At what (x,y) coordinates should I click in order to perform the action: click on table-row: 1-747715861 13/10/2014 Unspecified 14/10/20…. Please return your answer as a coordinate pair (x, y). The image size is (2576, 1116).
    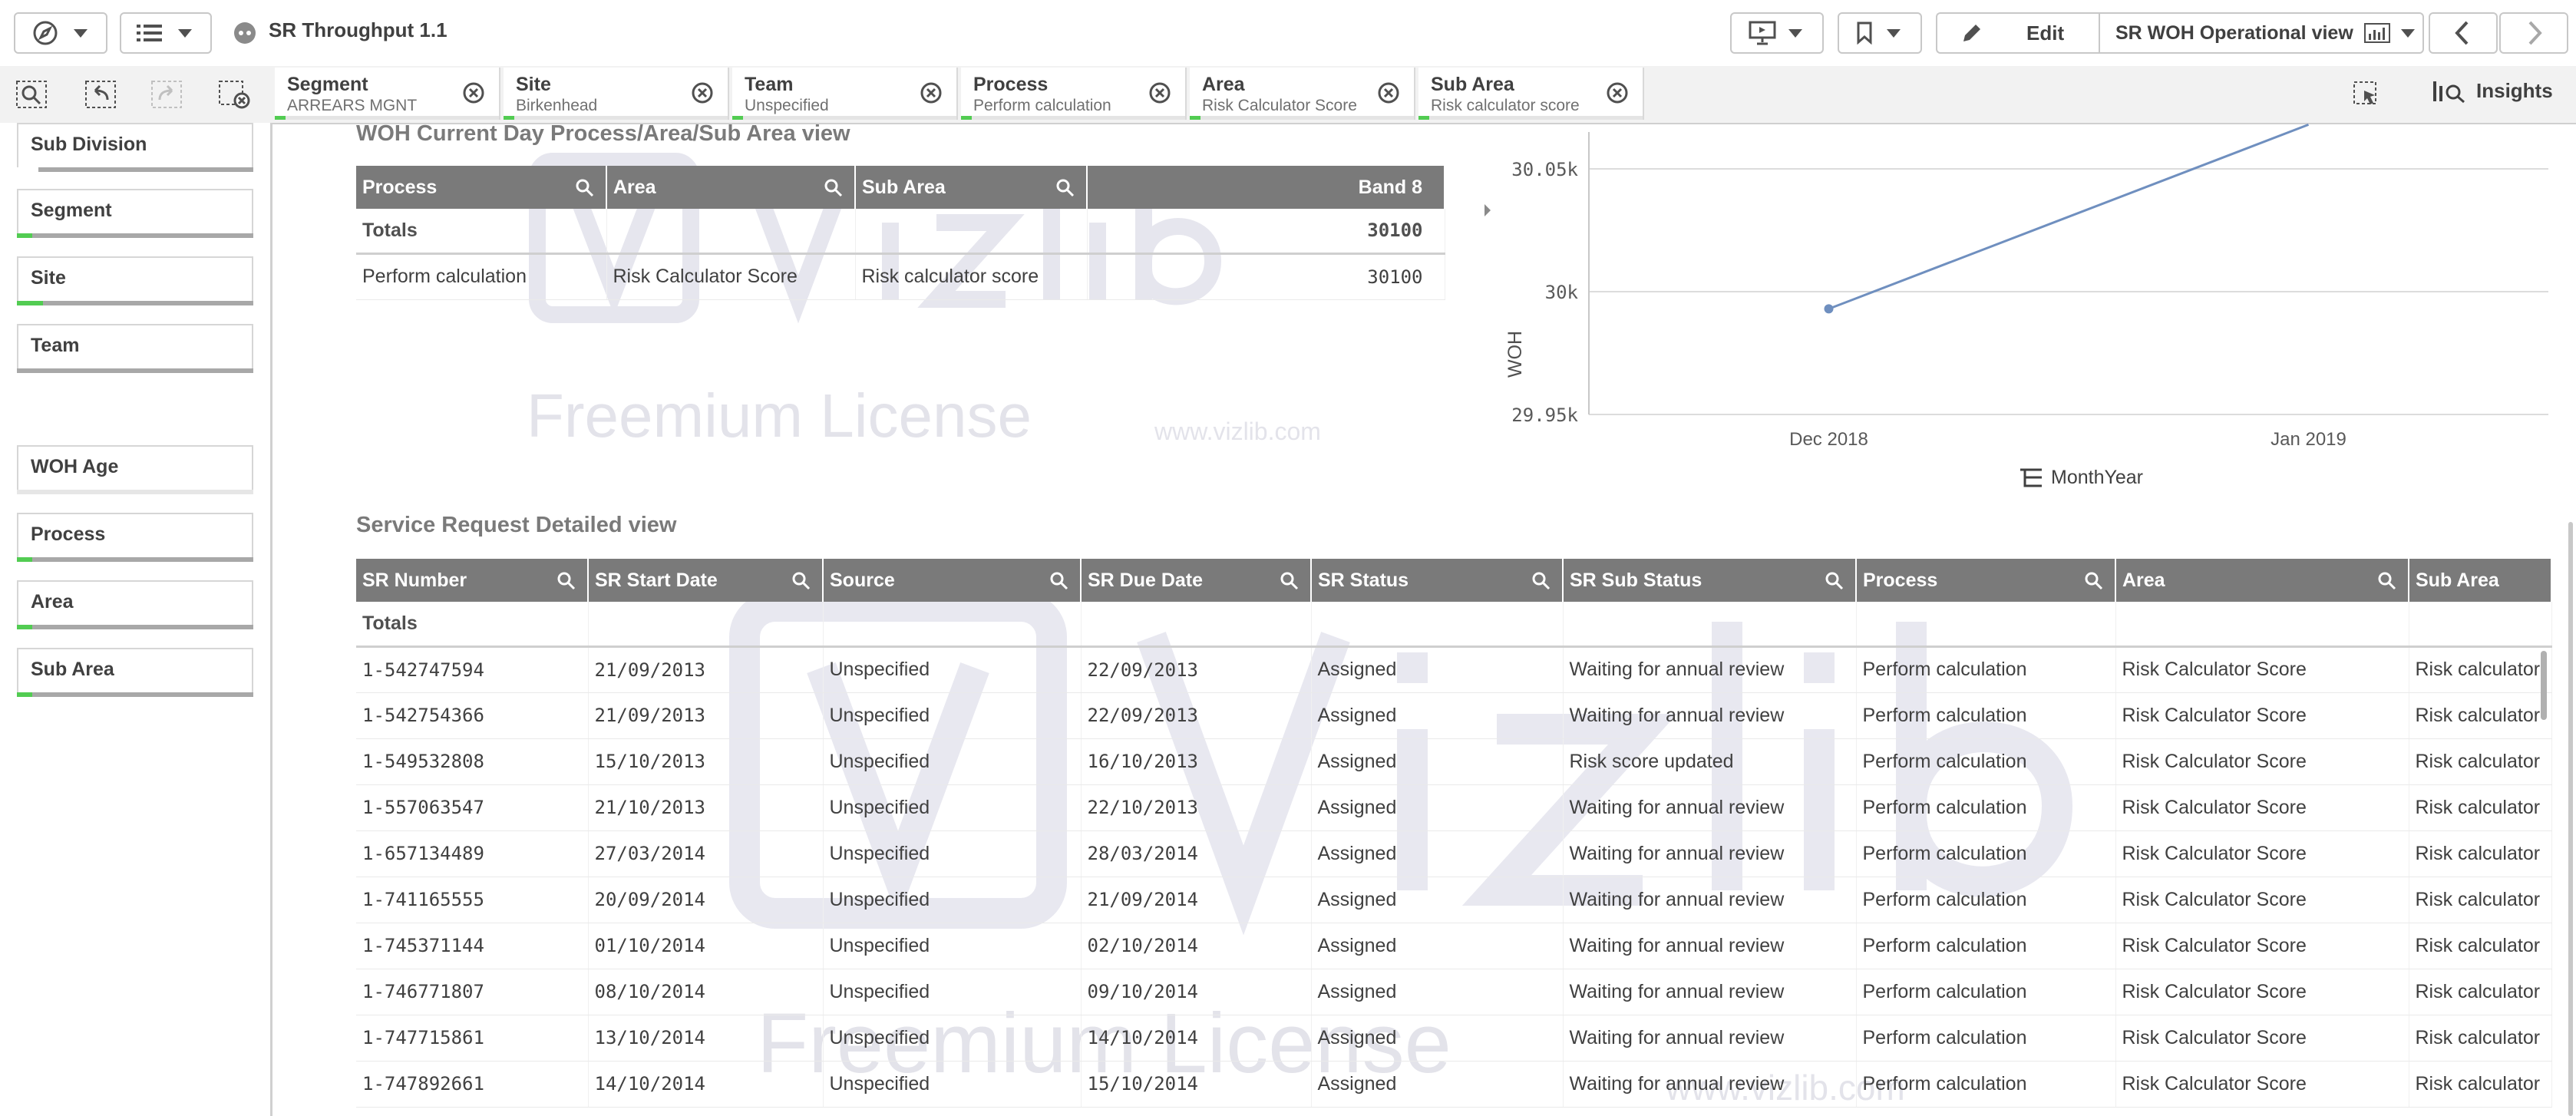
    Looking at the image, I should click on (1454, 1038).